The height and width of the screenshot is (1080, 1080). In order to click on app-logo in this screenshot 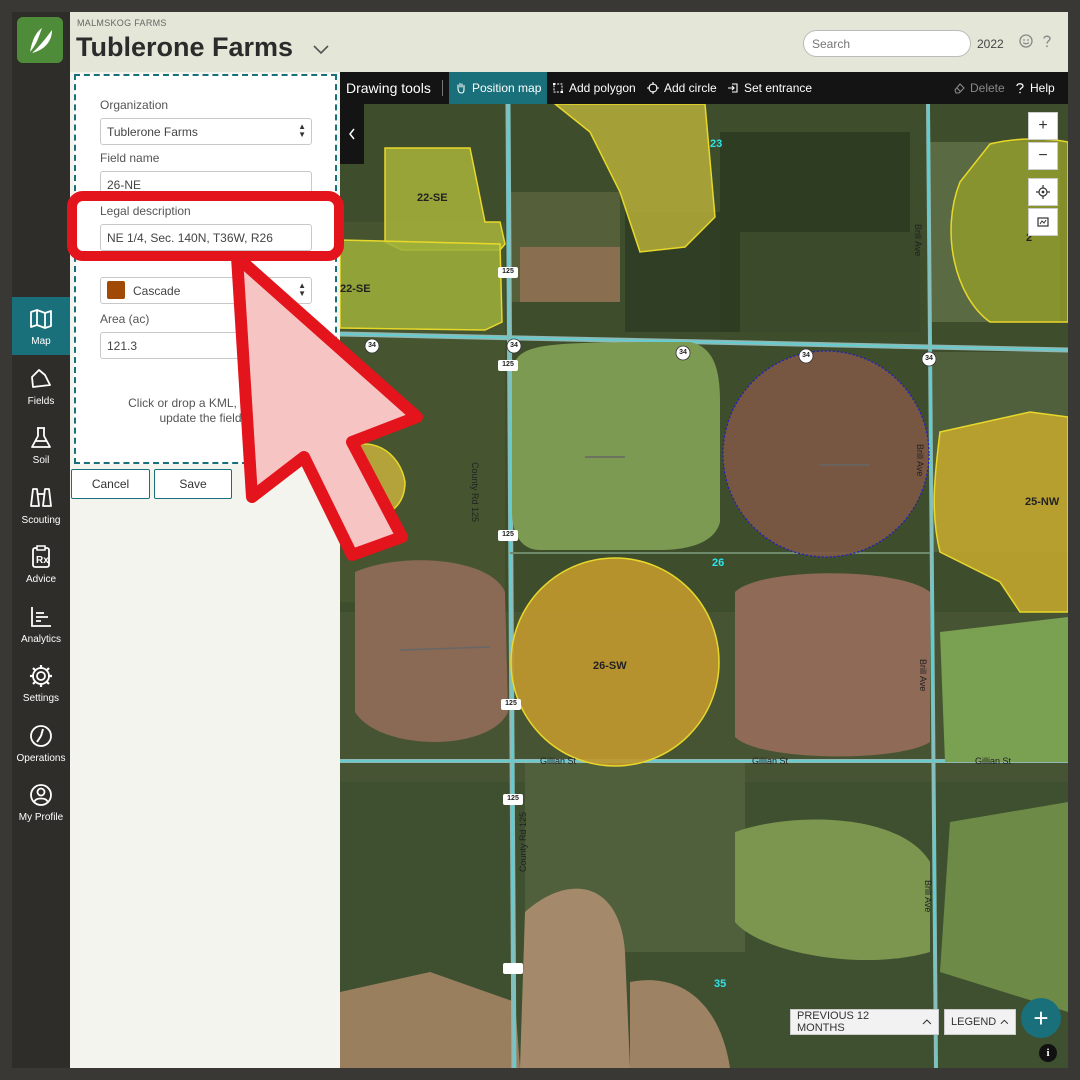, I will do `click(40, 40)`.